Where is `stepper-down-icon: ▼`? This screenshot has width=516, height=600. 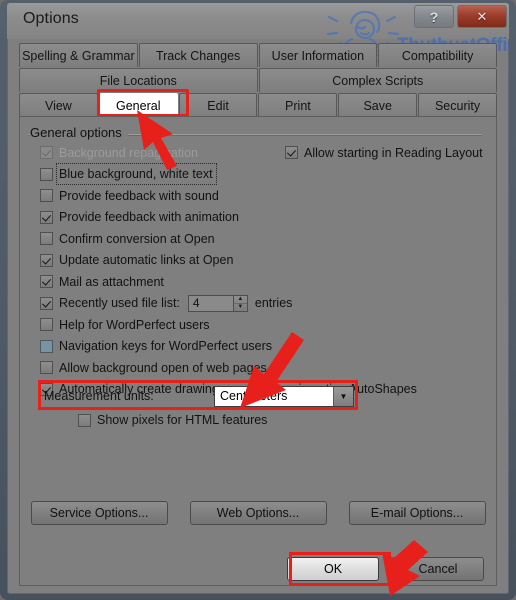 stepper-down-icon: ▼ is located at coordinates (240, 307).